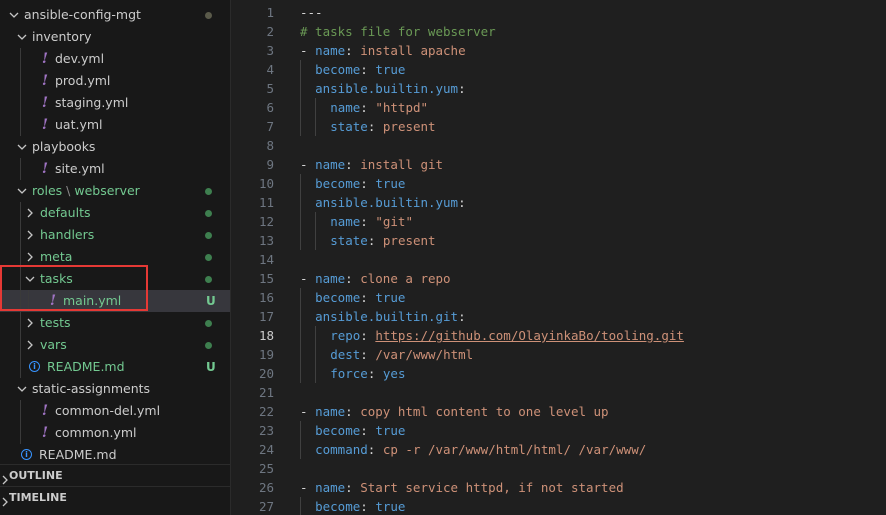  Describe the element at coordinates (115, 433) in the screenshot. I see `file-common-yml: ! common.yml` at that location.